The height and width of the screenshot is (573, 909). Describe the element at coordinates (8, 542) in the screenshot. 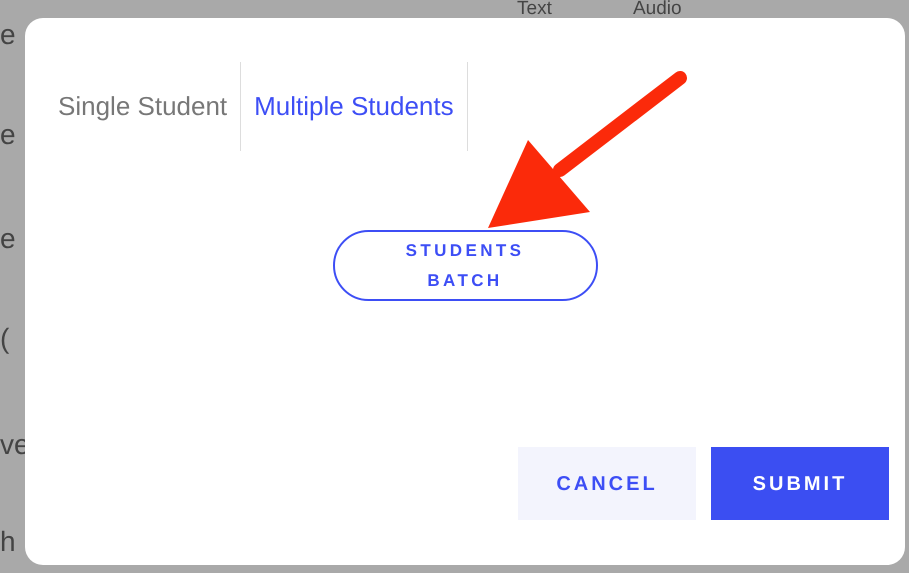

I see `background-text: h` at that location.